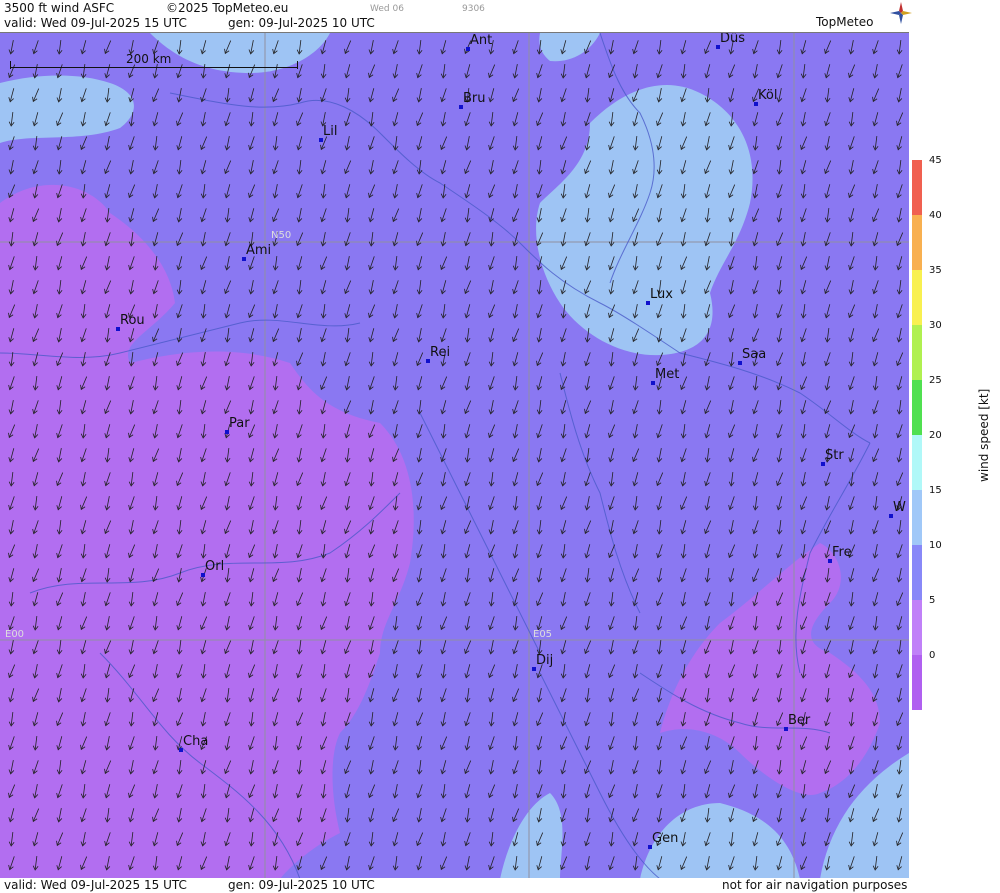  I want to click on city-marker: Rei, so click(438, 354).